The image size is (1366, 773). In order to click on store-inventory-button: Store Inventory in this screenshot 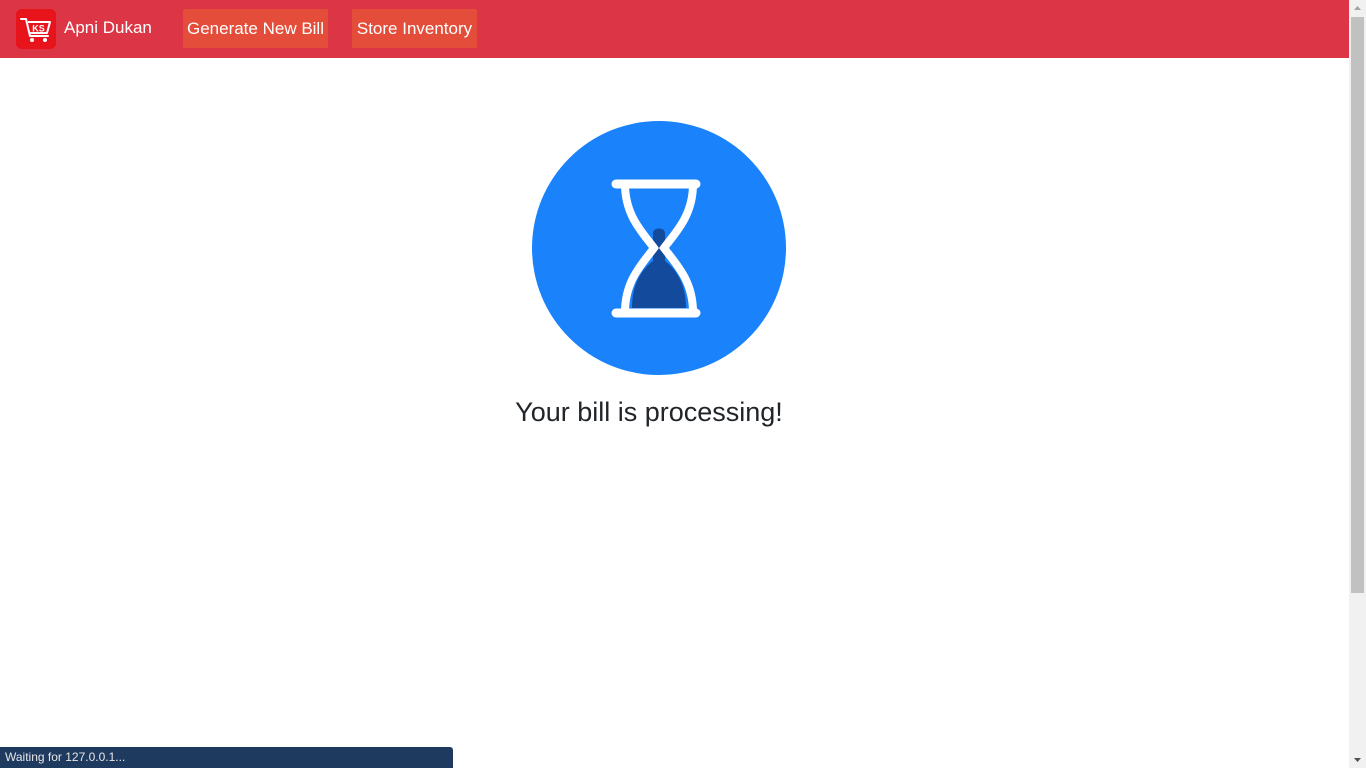, I will do `click(414, 28)`.